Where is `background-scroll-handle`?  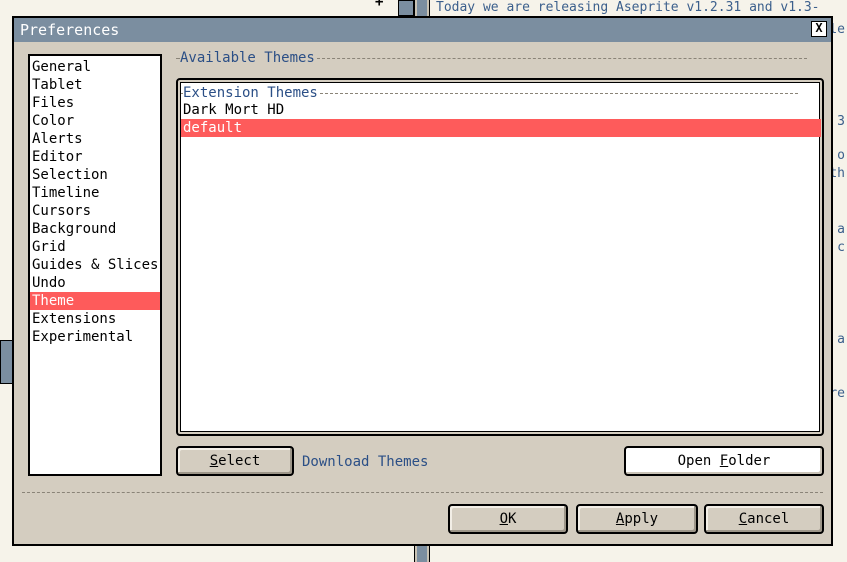
background-scroll-handle is located at coordinates (406, 8).